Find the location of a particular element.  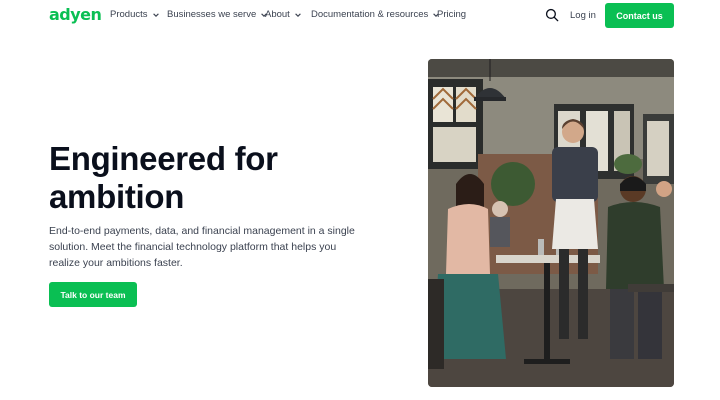

nav-item-label: Pricing is located at coordinates (452, 14).